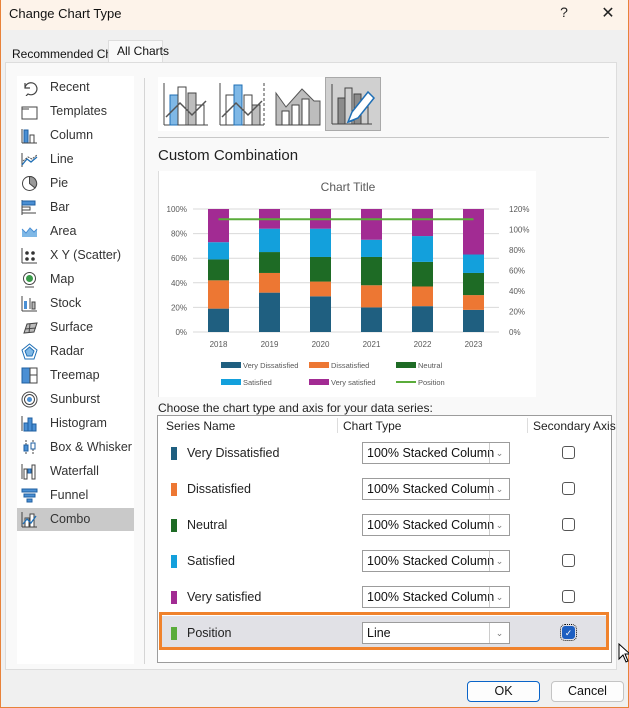  I want to click on sidebar-item-label: Radar, so click(67, 351).